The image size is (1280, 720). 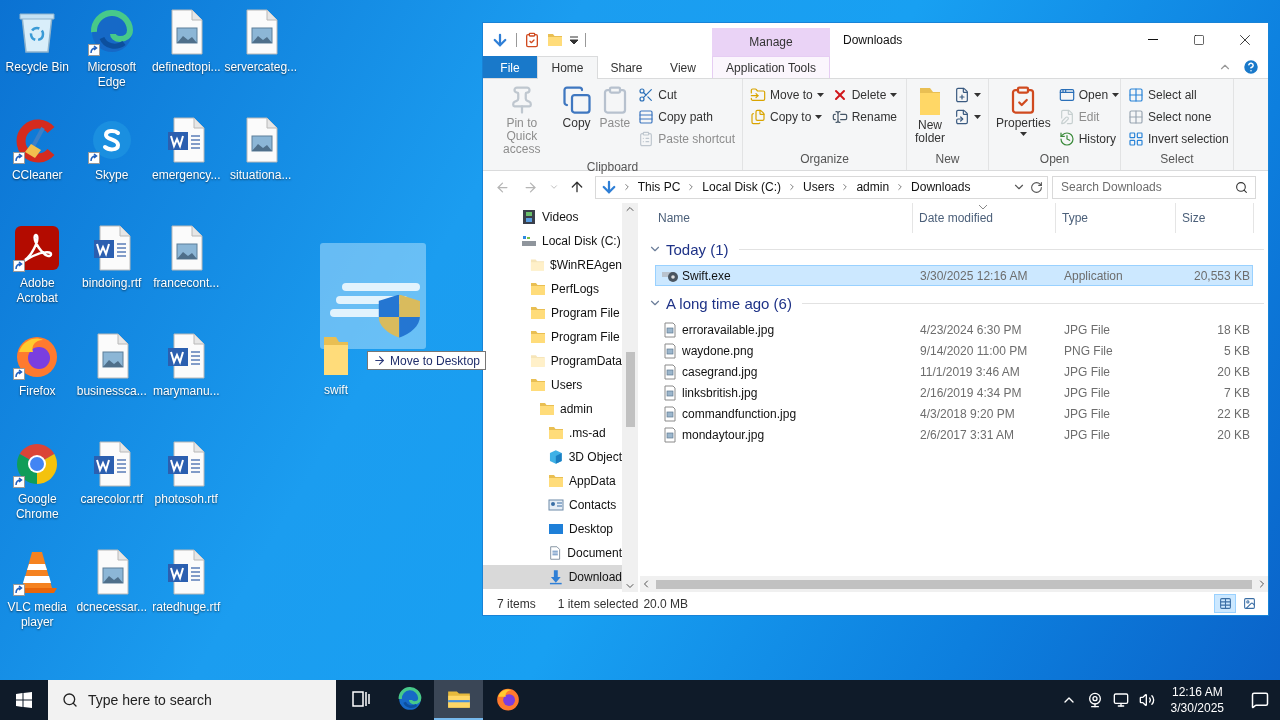 What do you see at coordinates (458, 700) in the screenshot?
I see `taskbar-button` at bounding box center [458, 700].